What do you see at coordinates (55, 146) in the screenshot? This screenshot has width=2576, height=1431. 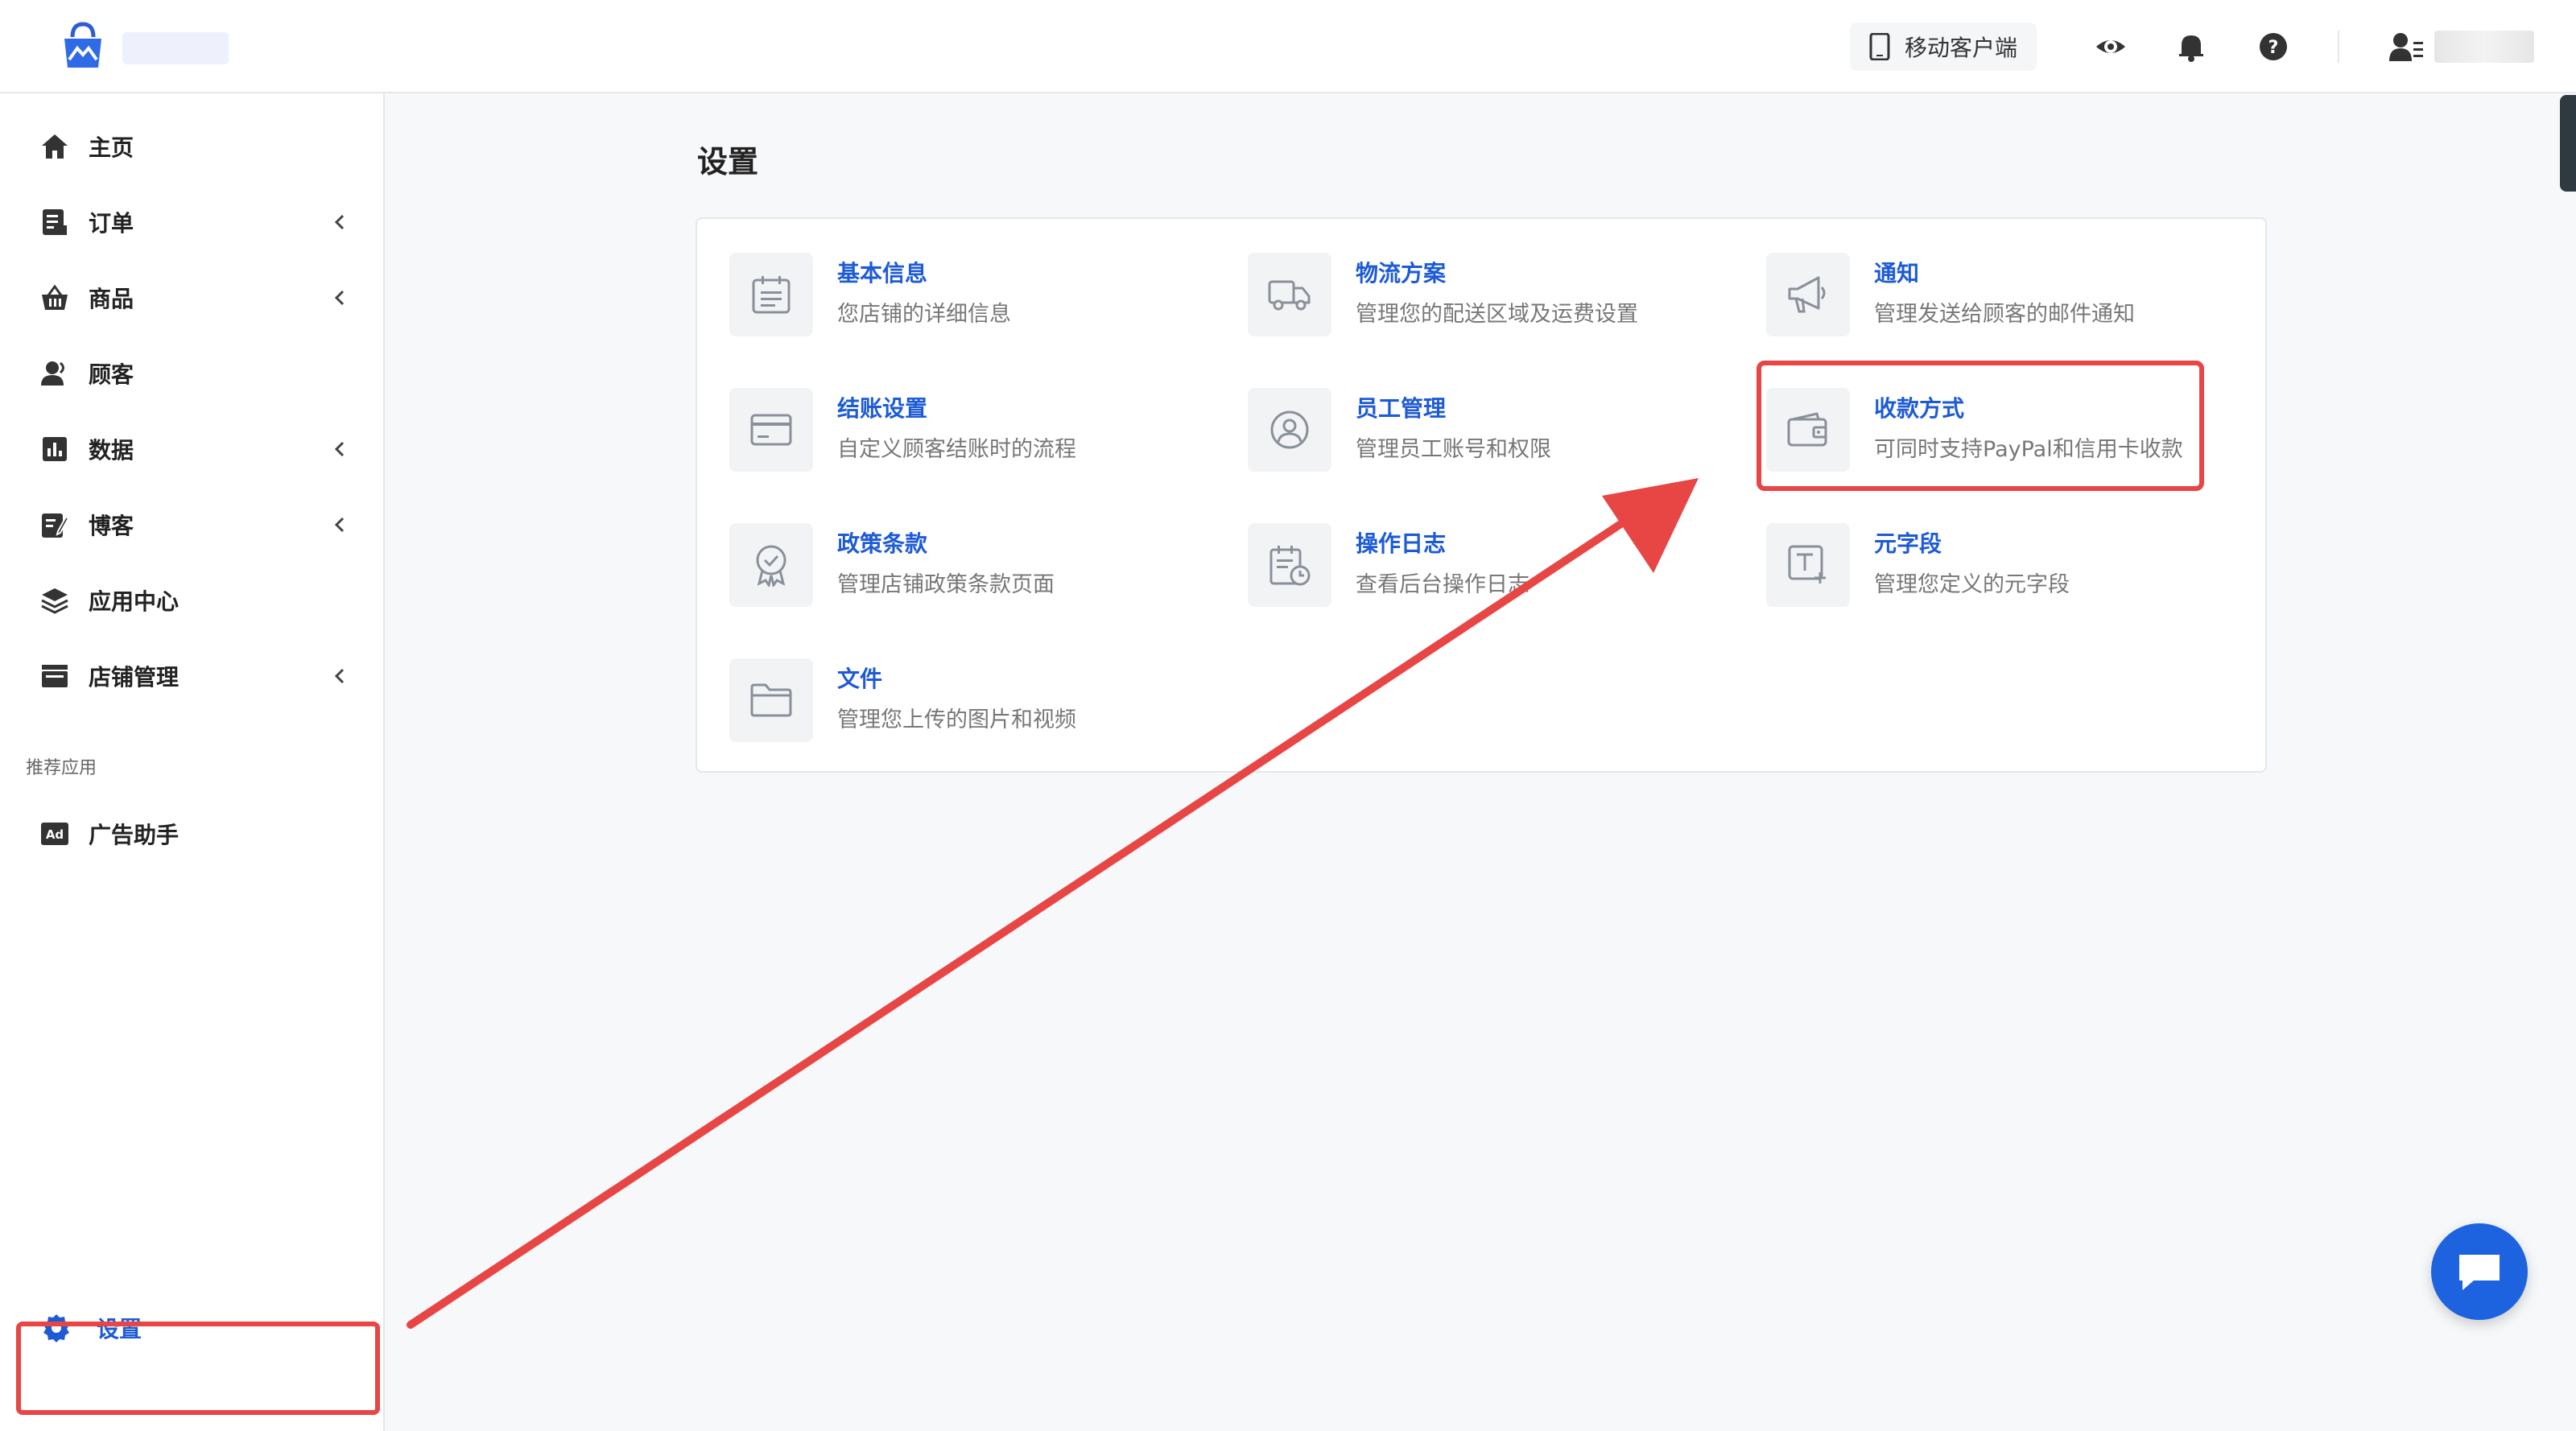 I see `home-icon` at bounding box center [55, 146].